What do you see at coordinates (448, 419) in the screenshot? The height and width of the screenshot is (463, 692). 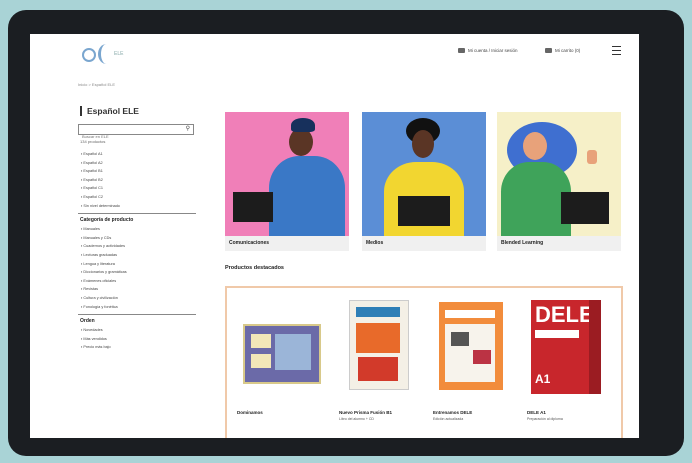 I see `product-subtitle: Edición actualizada` at bounding box center [448, 419].